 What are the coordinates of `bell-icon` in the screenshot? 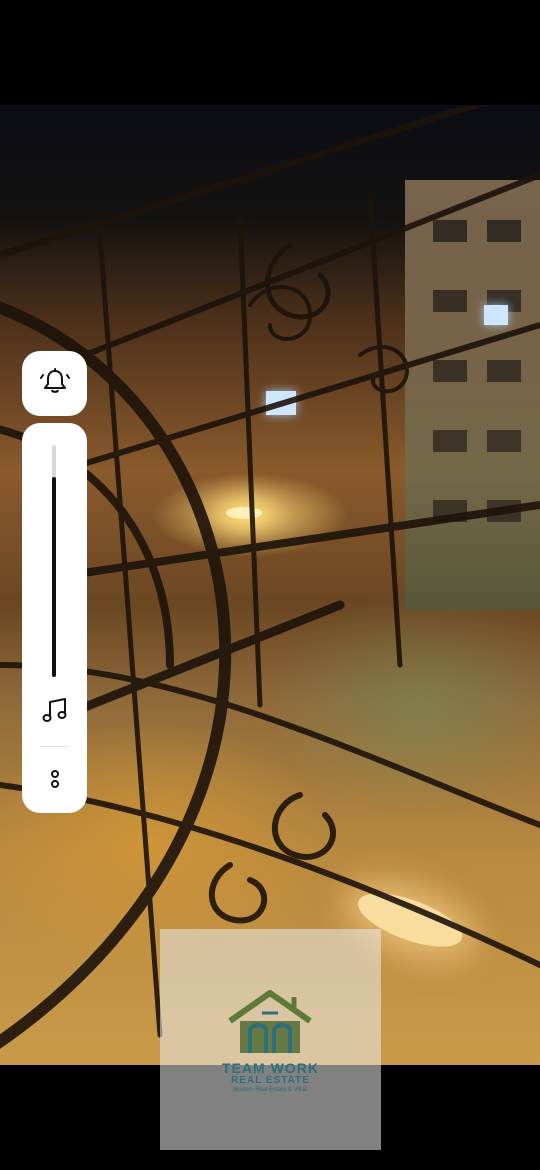 It's located at (54, 383).